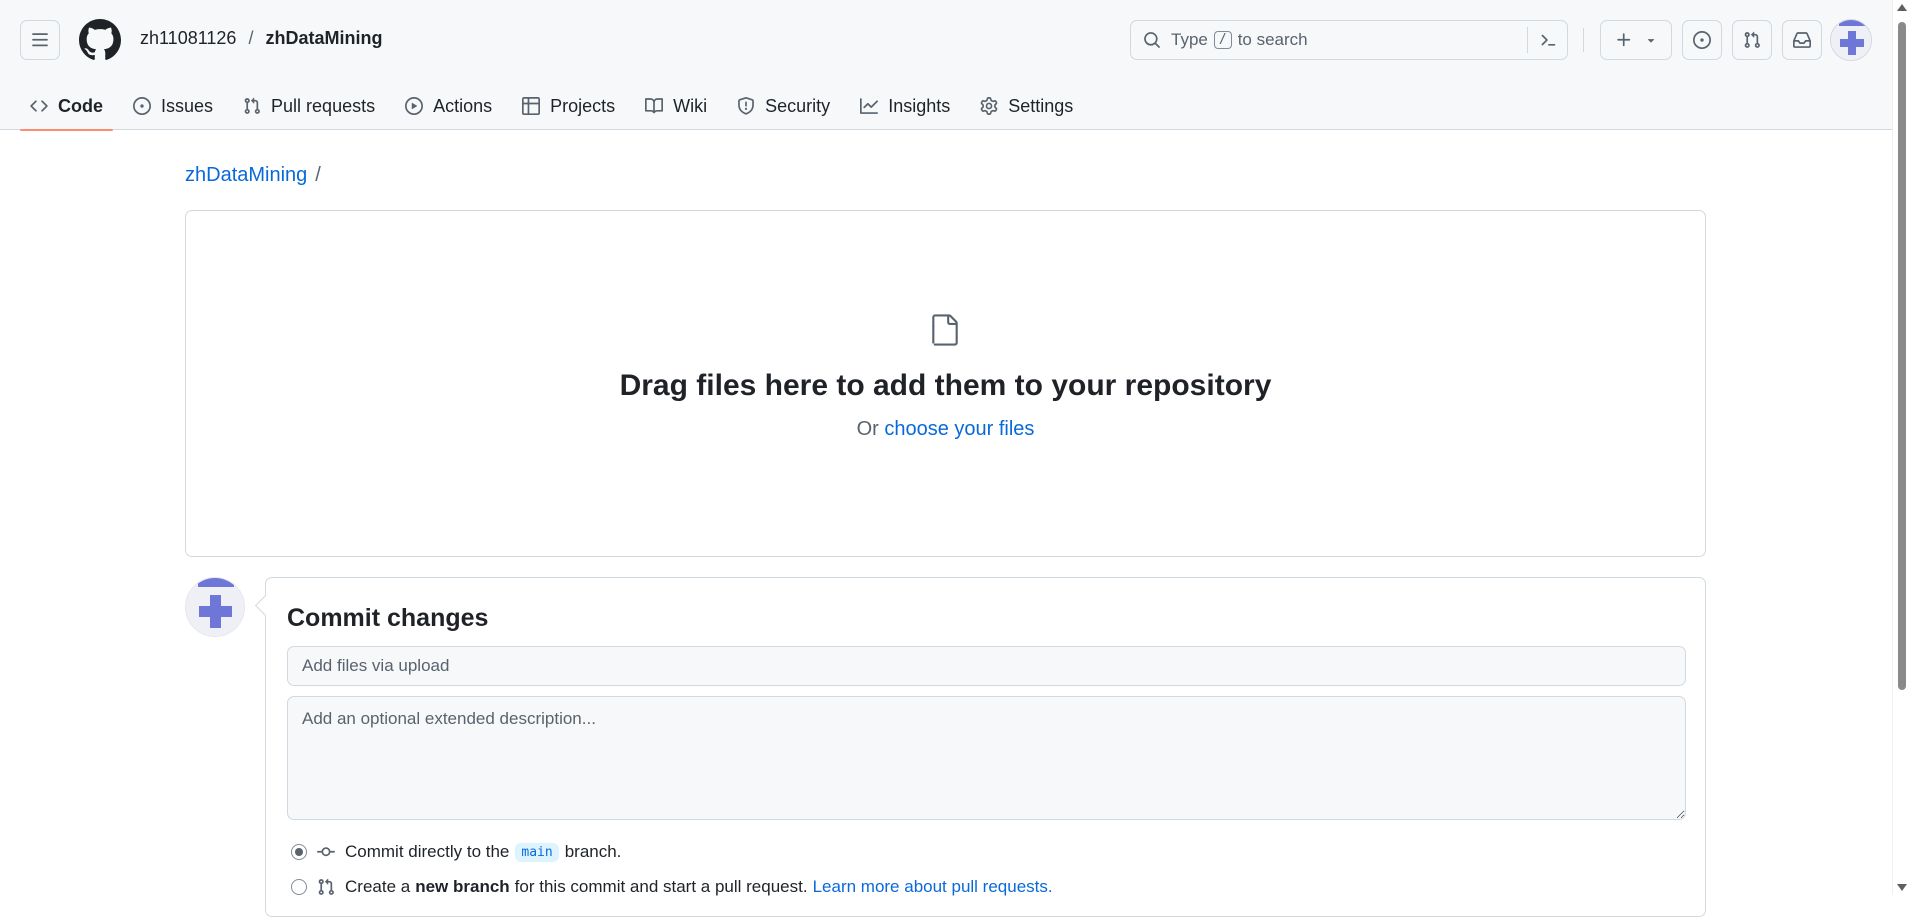 Image resolution: width=1910 pixels, height=917 pixels. What do you see at coordinates (1583, 40) in the screenshot?
I see `header-divider` at bounding box center [1583, 40].